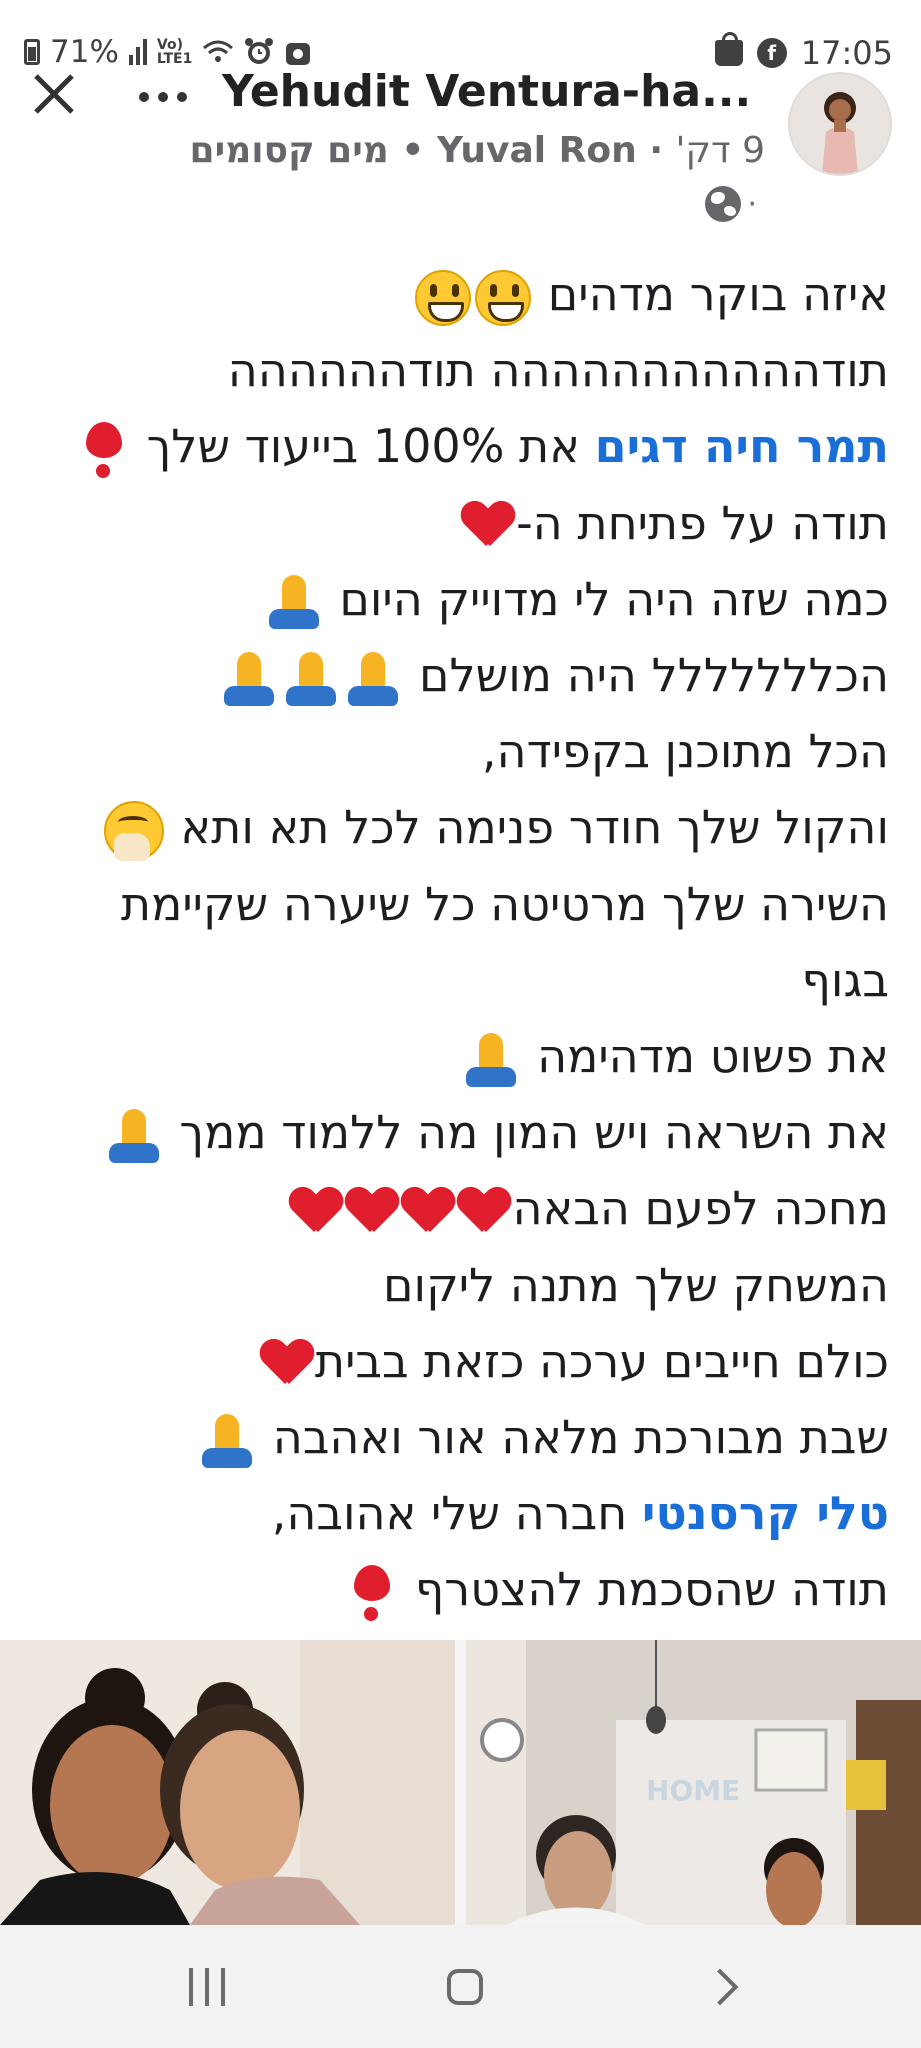 The width and height of the screenshot is (921, 2048). Describe the element at coordinates (451, 523) in the screenshot. I see `post-line: תודה על פתיחת ה-` at that location.